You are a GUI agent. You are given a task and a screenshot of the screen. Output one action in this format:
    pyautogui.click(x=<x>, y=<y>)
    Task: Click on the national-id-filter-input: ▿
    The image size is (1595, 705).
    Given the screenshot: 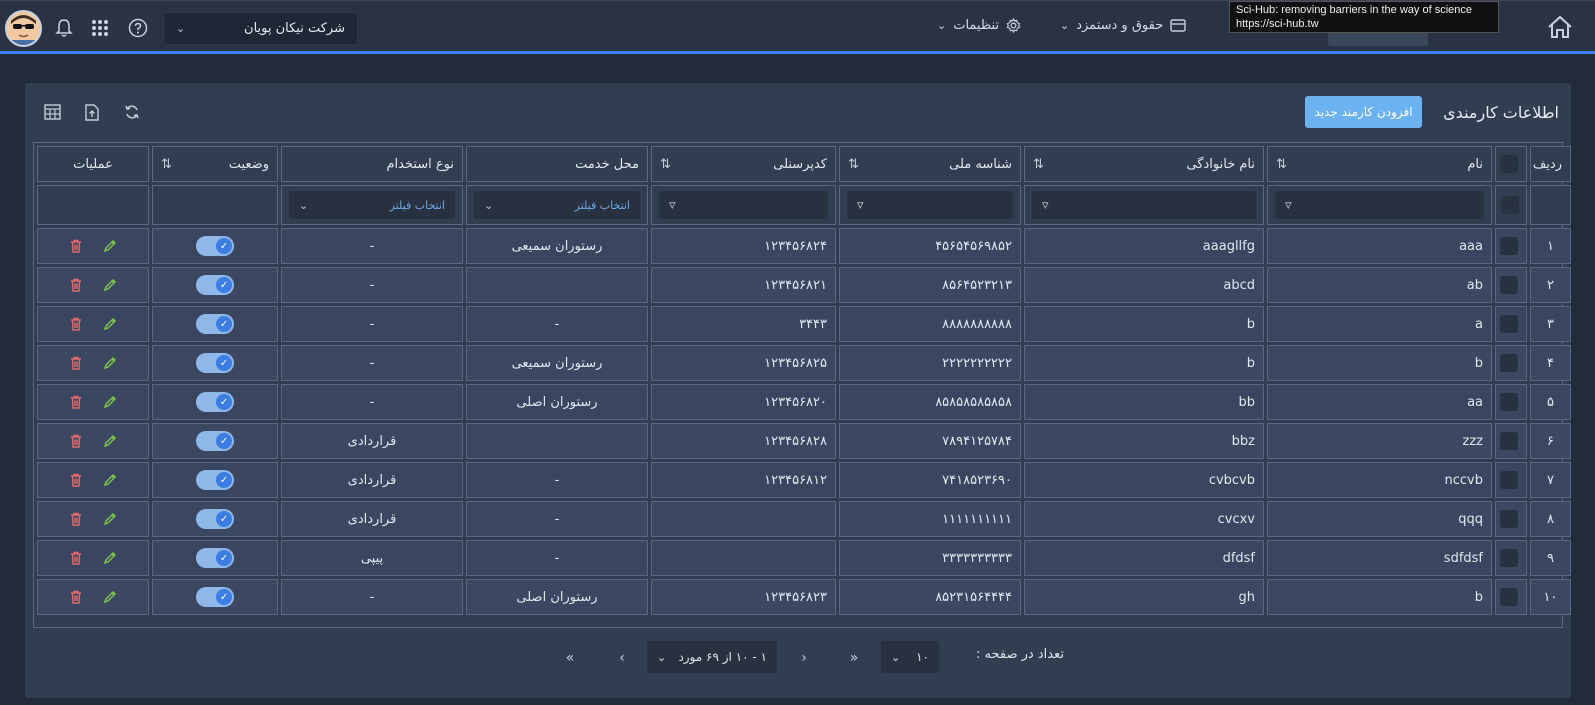 What is the action you would take?
    pyautogui.click(x=930, y=205)
    